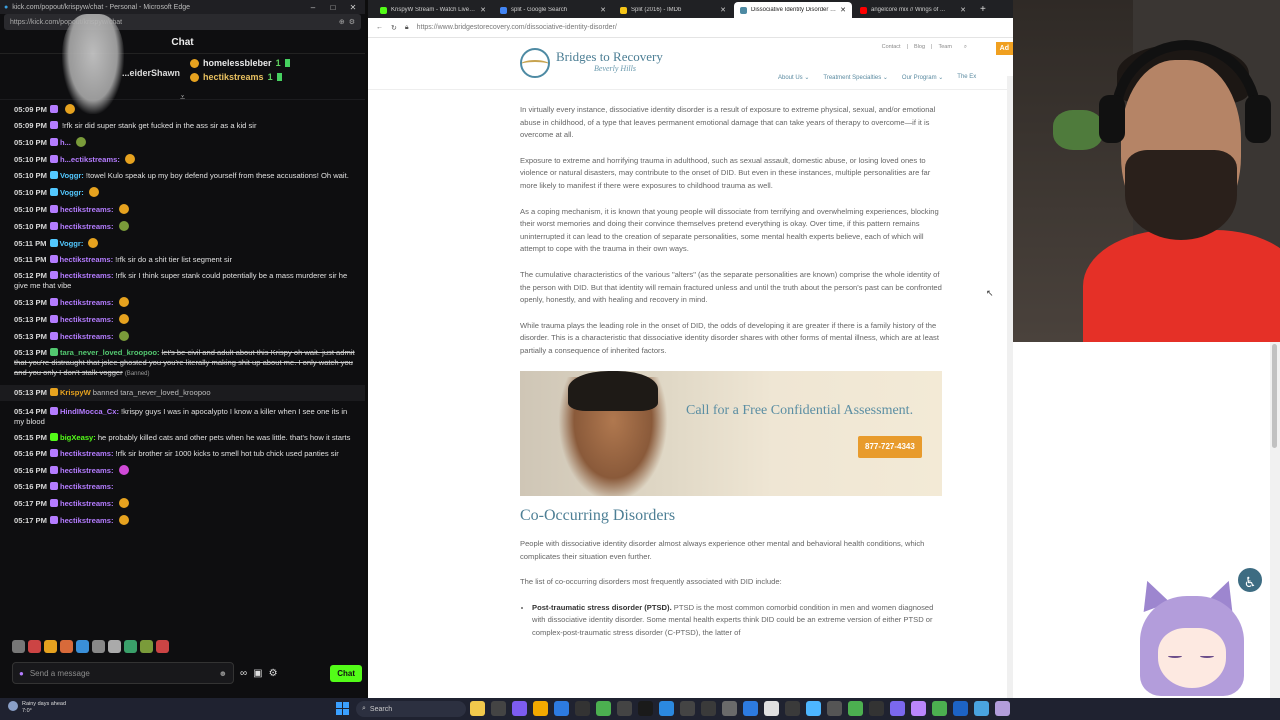  I want to click on kicks-icon: ∞, so click(243, 673).